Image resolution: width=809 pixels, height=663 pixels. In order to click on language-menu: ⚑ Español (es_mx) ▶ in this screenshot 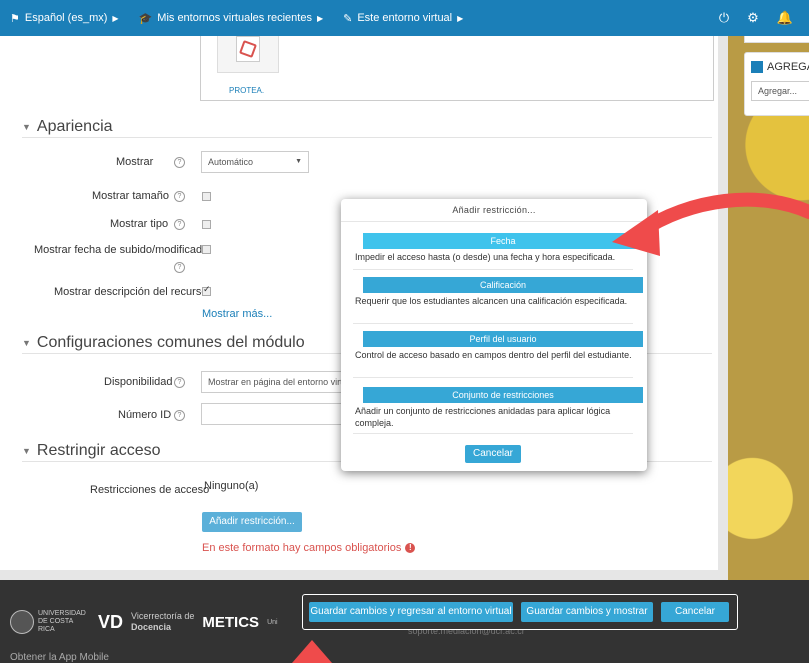, I will do `click(64, 18)`.